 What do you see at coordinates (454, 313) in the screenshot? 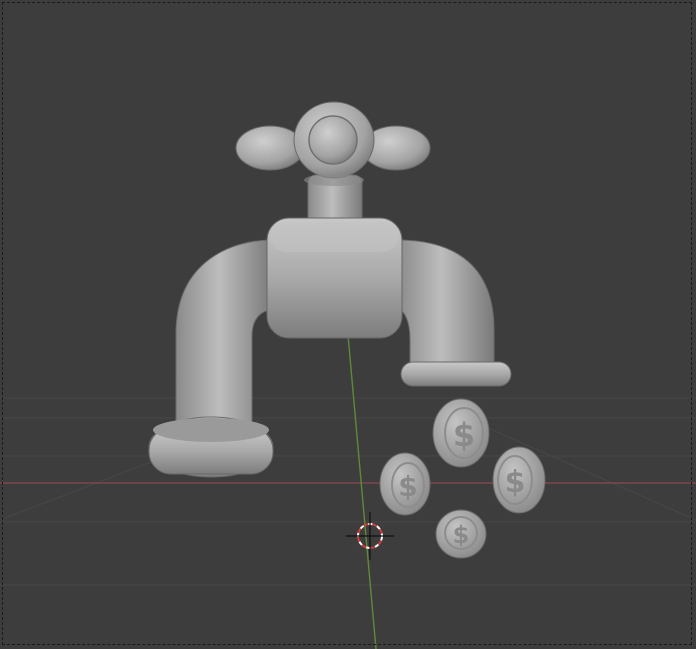
I see `faucet-spout-right` at bounding box center [454, 313].